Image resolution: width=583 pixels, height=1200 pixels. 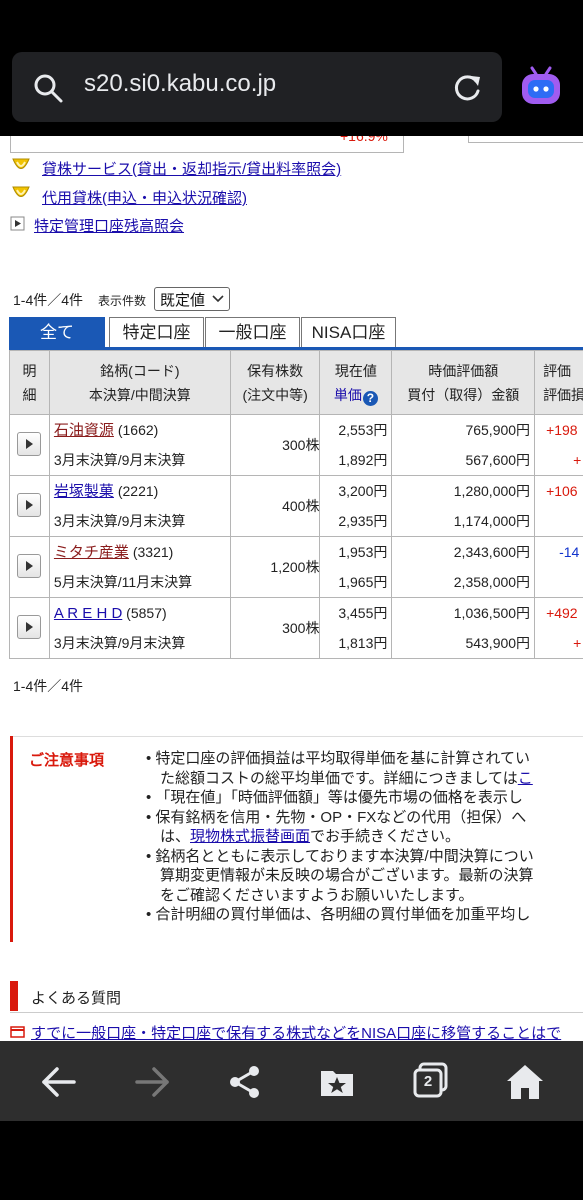 I want to click on name-cell: 石油資源 (1662) 3月末決算/9月末決算, so click(x=139, y=445).